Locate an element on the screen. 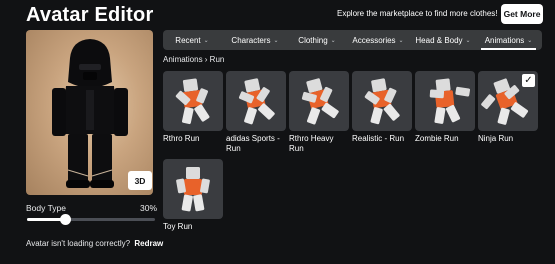 This screenshot has height=264, width=555. animation-item-rthro-run: Rthro Run is located at coordinates (193, 107).